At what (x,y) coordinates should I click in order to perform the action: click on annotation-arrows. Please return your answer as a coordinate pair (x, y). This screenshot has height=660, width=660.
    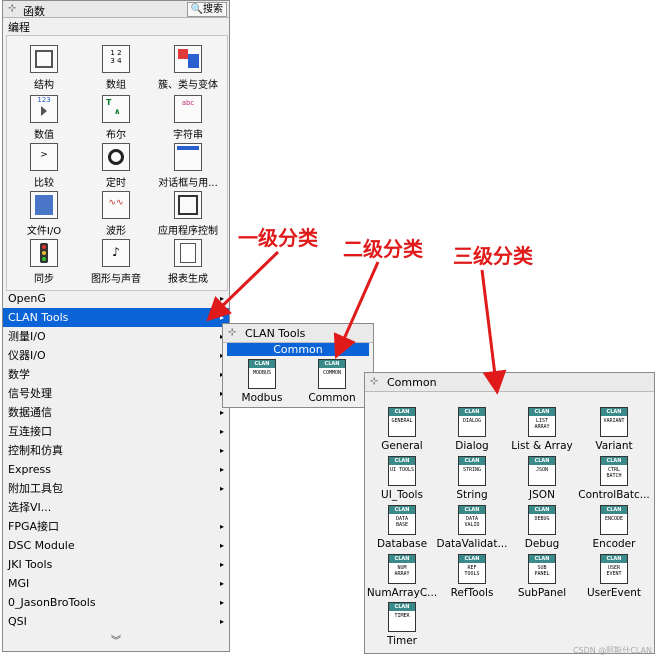
    Looking at the image, I should click on (356, 322).